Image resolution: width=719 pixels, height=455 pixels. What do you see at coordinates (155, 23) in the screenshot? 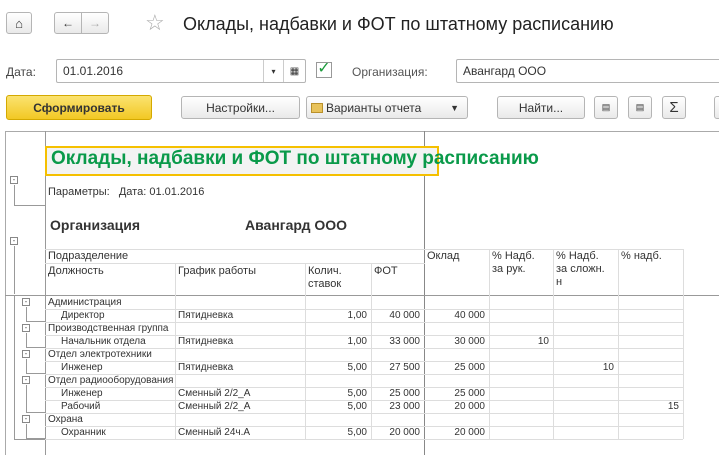
I see `favorite-star-icon: ☆` at bounding box center [155, 23].